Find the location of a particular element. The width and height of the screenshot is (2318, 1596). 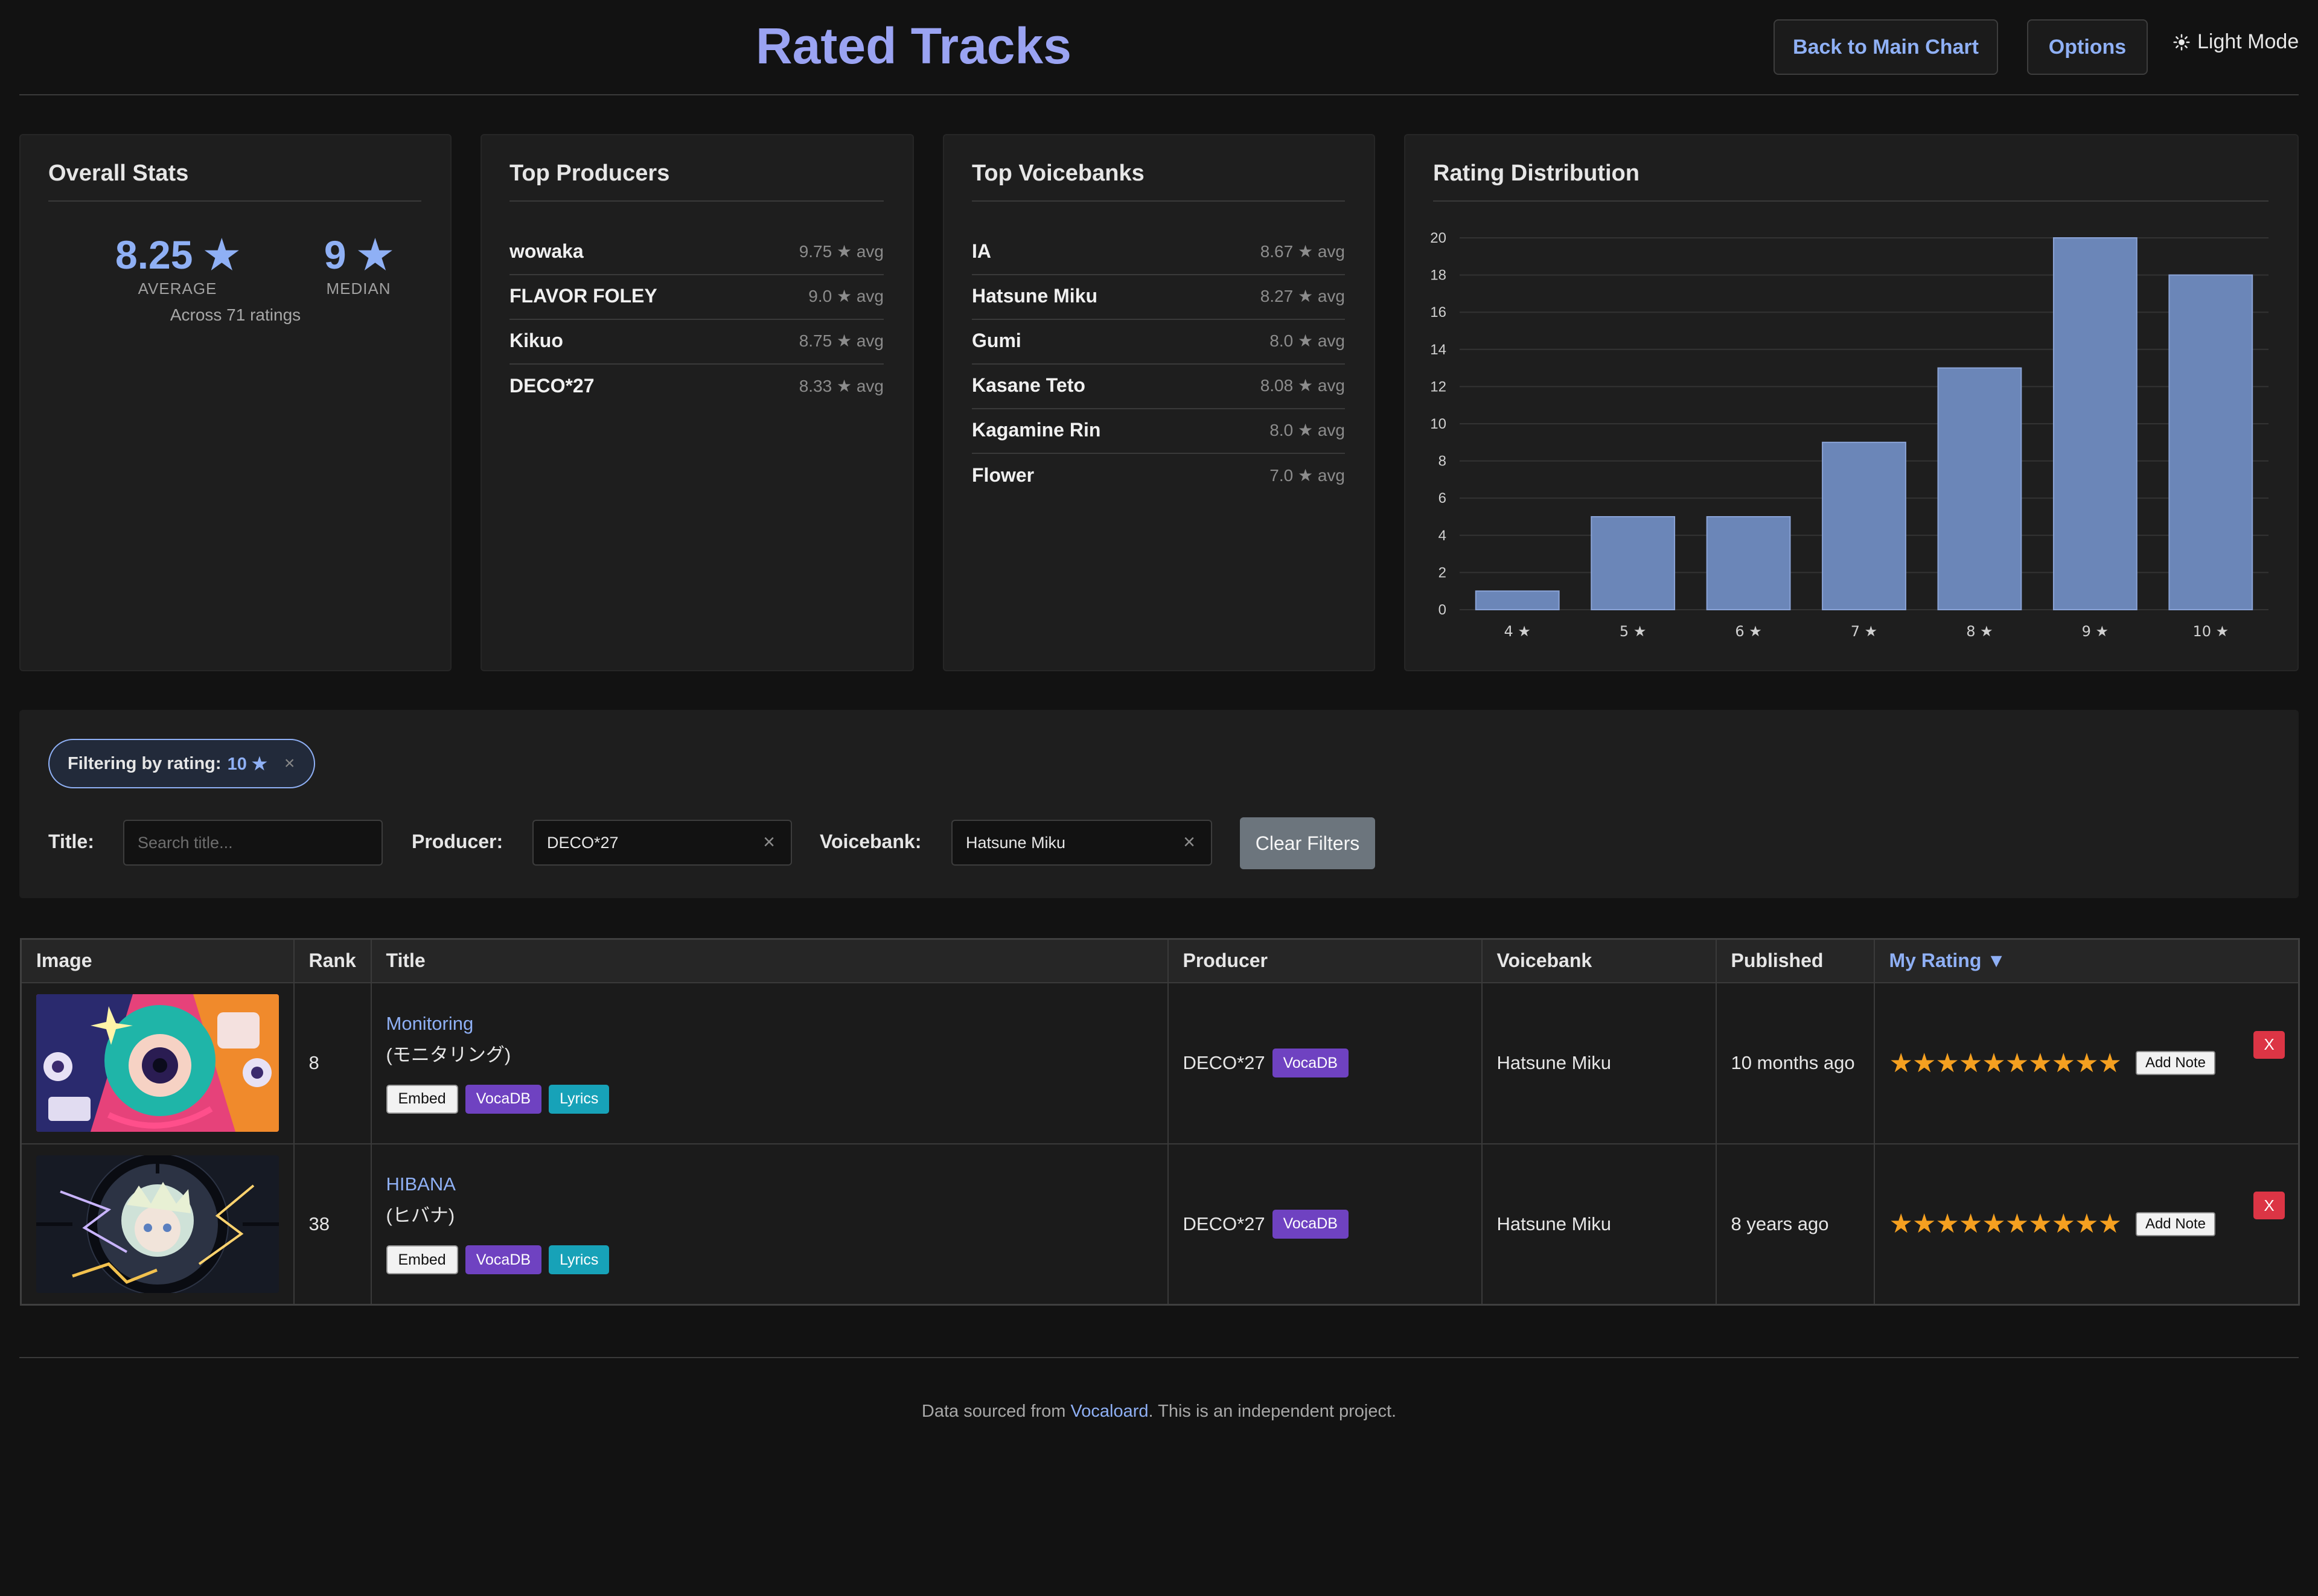

voicebank-avg: 8.67 ★ avg is located at coordinates (1302, 251).